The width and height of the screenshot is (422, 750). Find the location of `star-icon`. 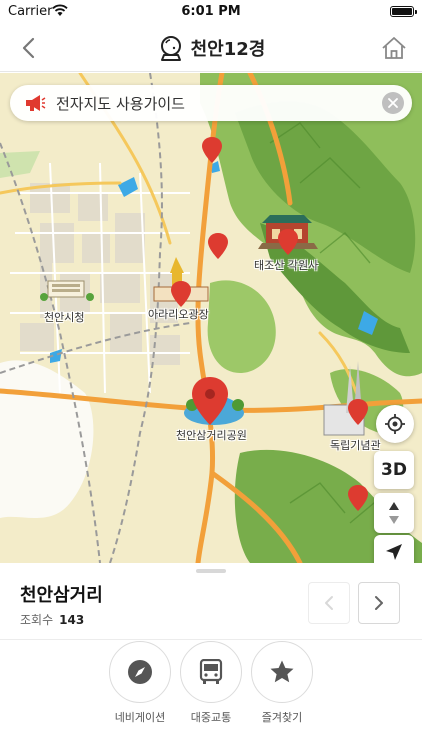

star-icon is located at coordinates (282, 671).